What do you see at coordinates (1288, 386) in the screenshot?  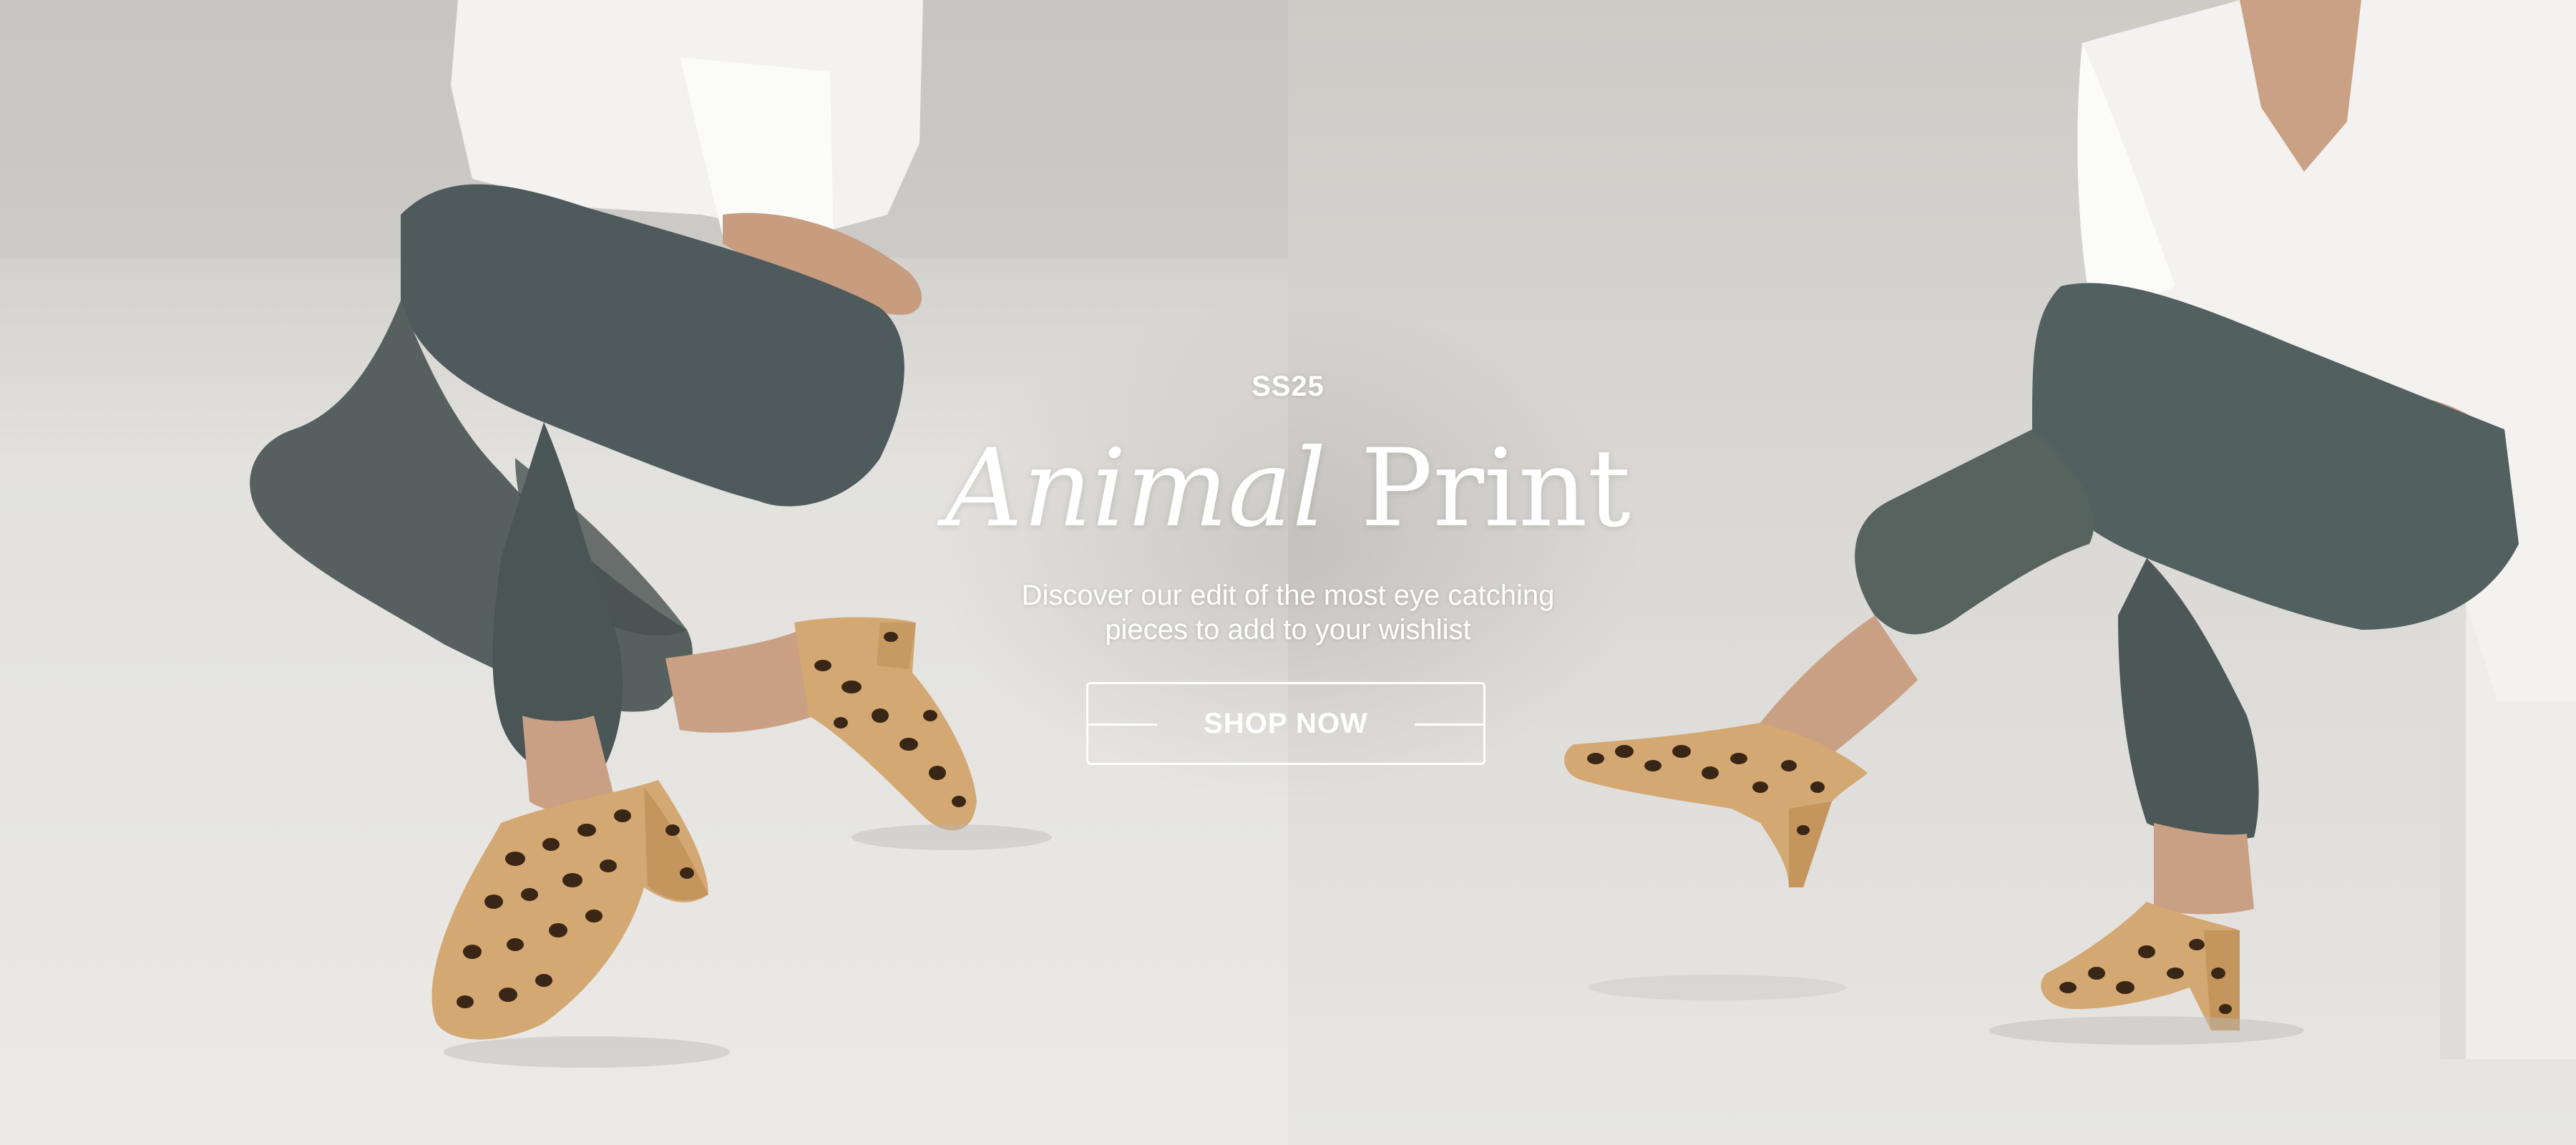 I see `season-label: SS25` at bounding box center [1288, 386].